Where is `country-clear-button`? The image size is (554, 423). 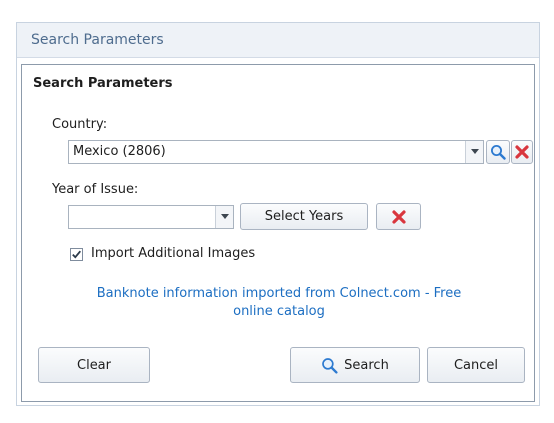 country-clear-button is located at coordinates (522, 152).